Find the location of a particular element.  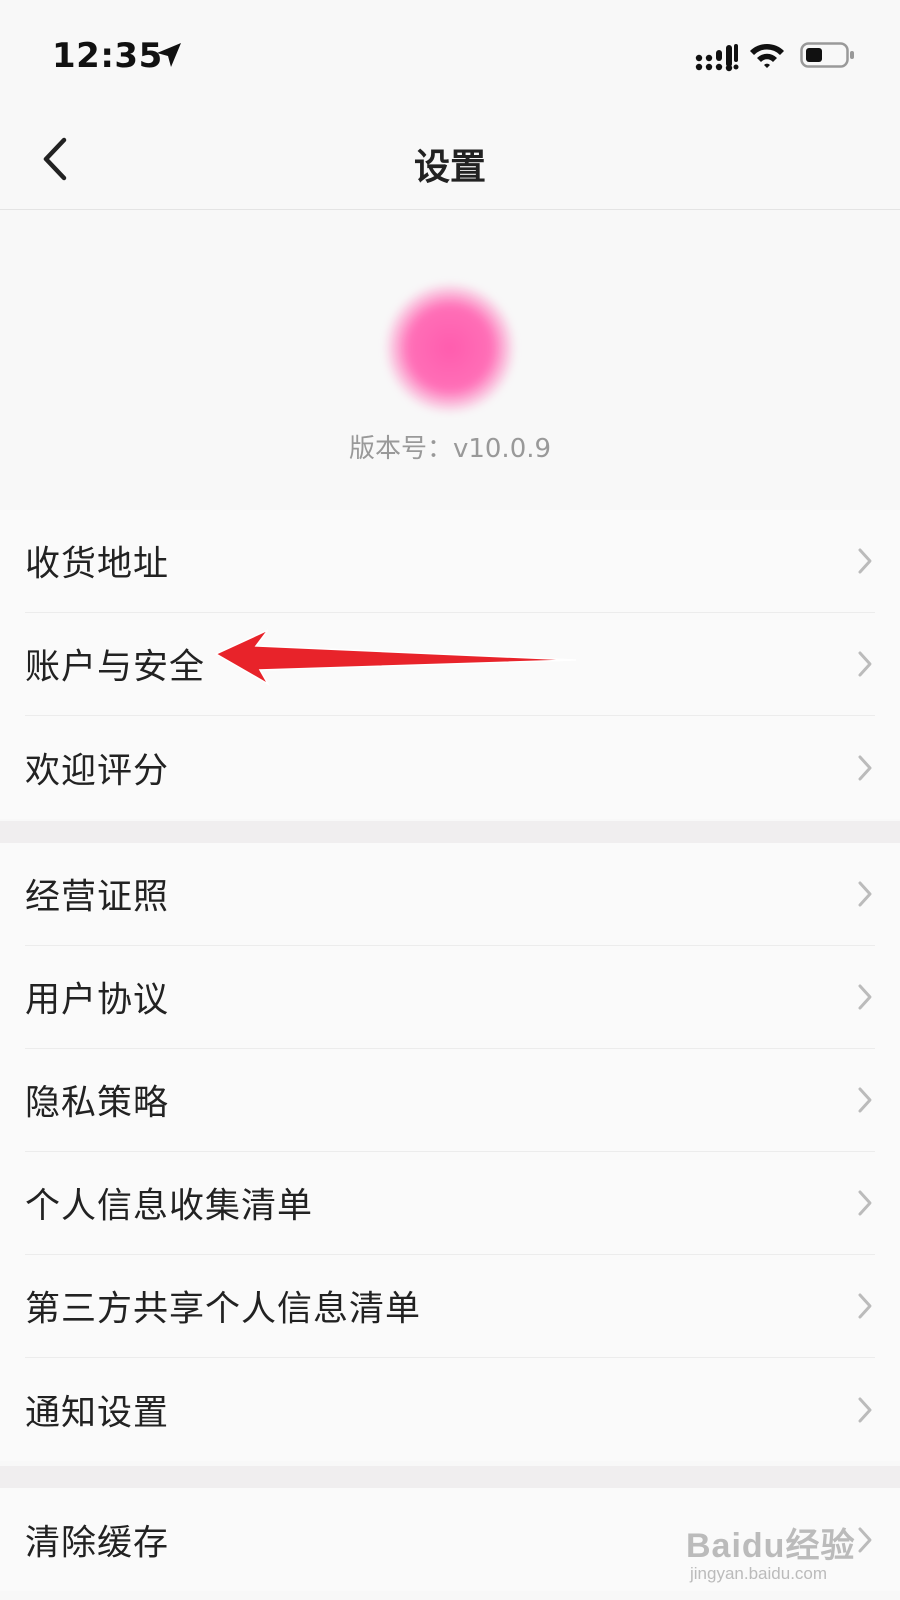

battery-icon is located at coordinates (827, 55).